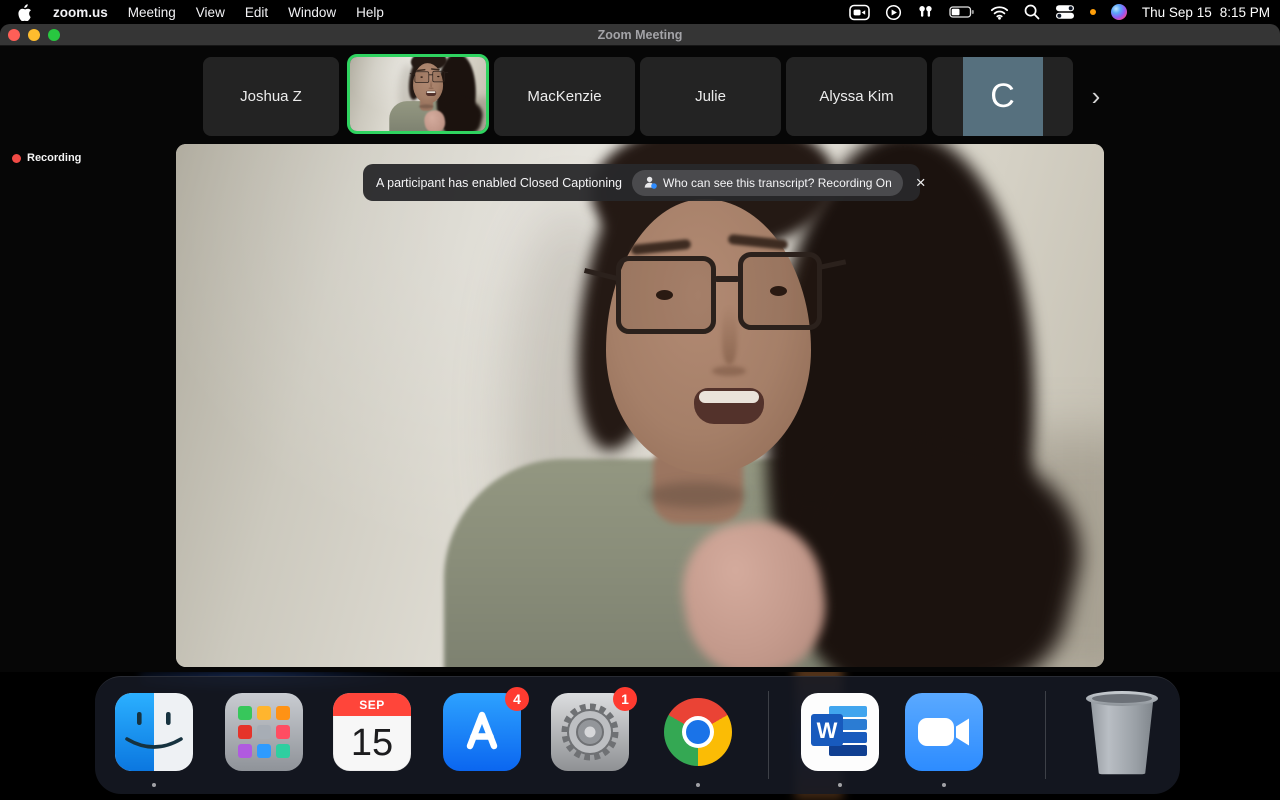 This screenshot has width=1280, height=800. What do you see at coordinates (486, 729) in the screenshot?
I see `dock-app-store-icon: 4` at bounding box center [486, 729].